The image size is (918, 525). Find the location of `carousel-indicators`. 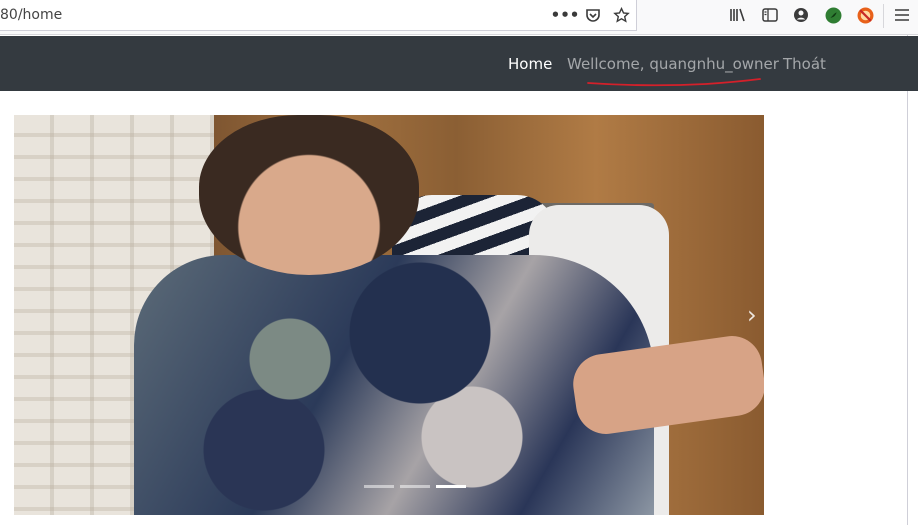

carousel-indicators is located at coordinates (415, 486).